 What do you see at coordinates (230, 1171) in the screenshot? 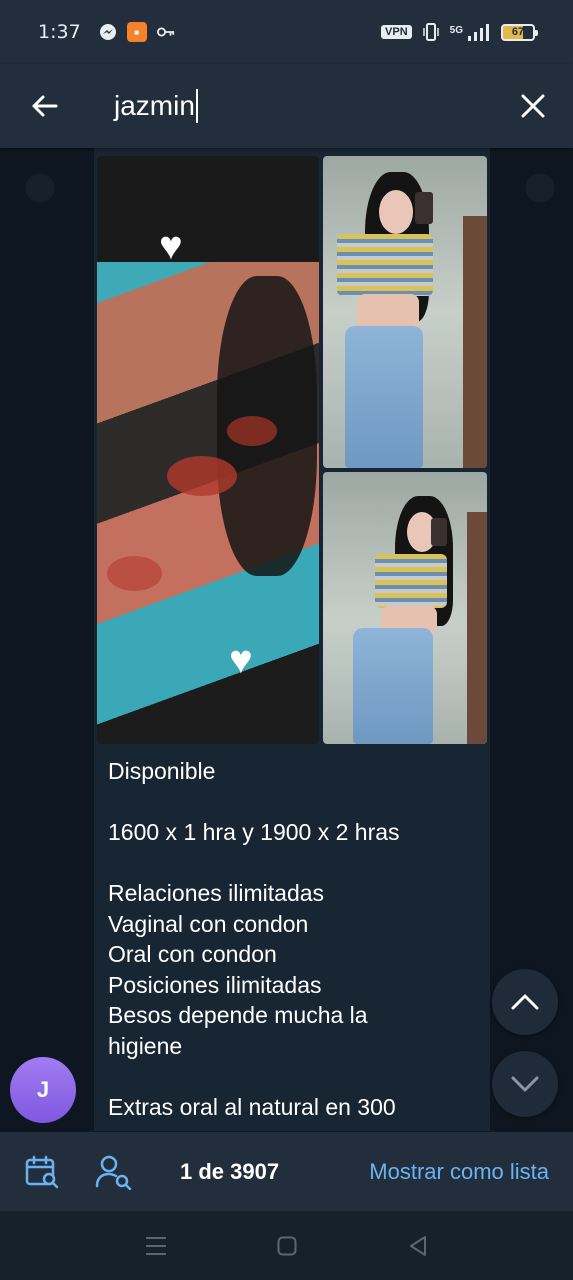
I see `result-counter: 1 de 3907` at bounding box center [230, 1171].